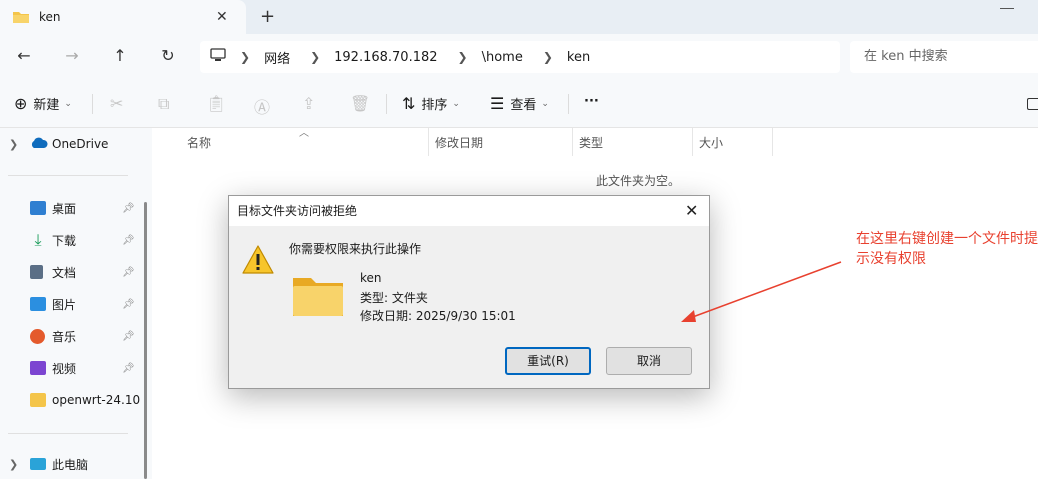  What do you see at coordinates (39, 144) in the screenshot?
I see `cloud-icon` at bounding box center [39, 144].